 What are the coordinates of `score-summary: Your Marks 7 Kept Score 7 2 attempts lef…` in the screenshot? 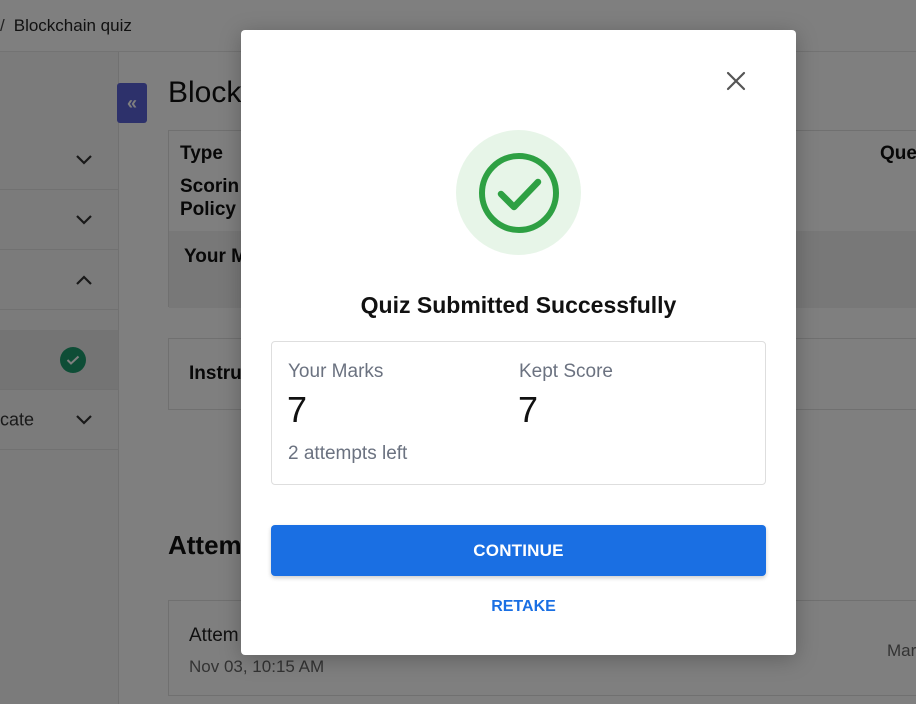 It's located at (518, 413).